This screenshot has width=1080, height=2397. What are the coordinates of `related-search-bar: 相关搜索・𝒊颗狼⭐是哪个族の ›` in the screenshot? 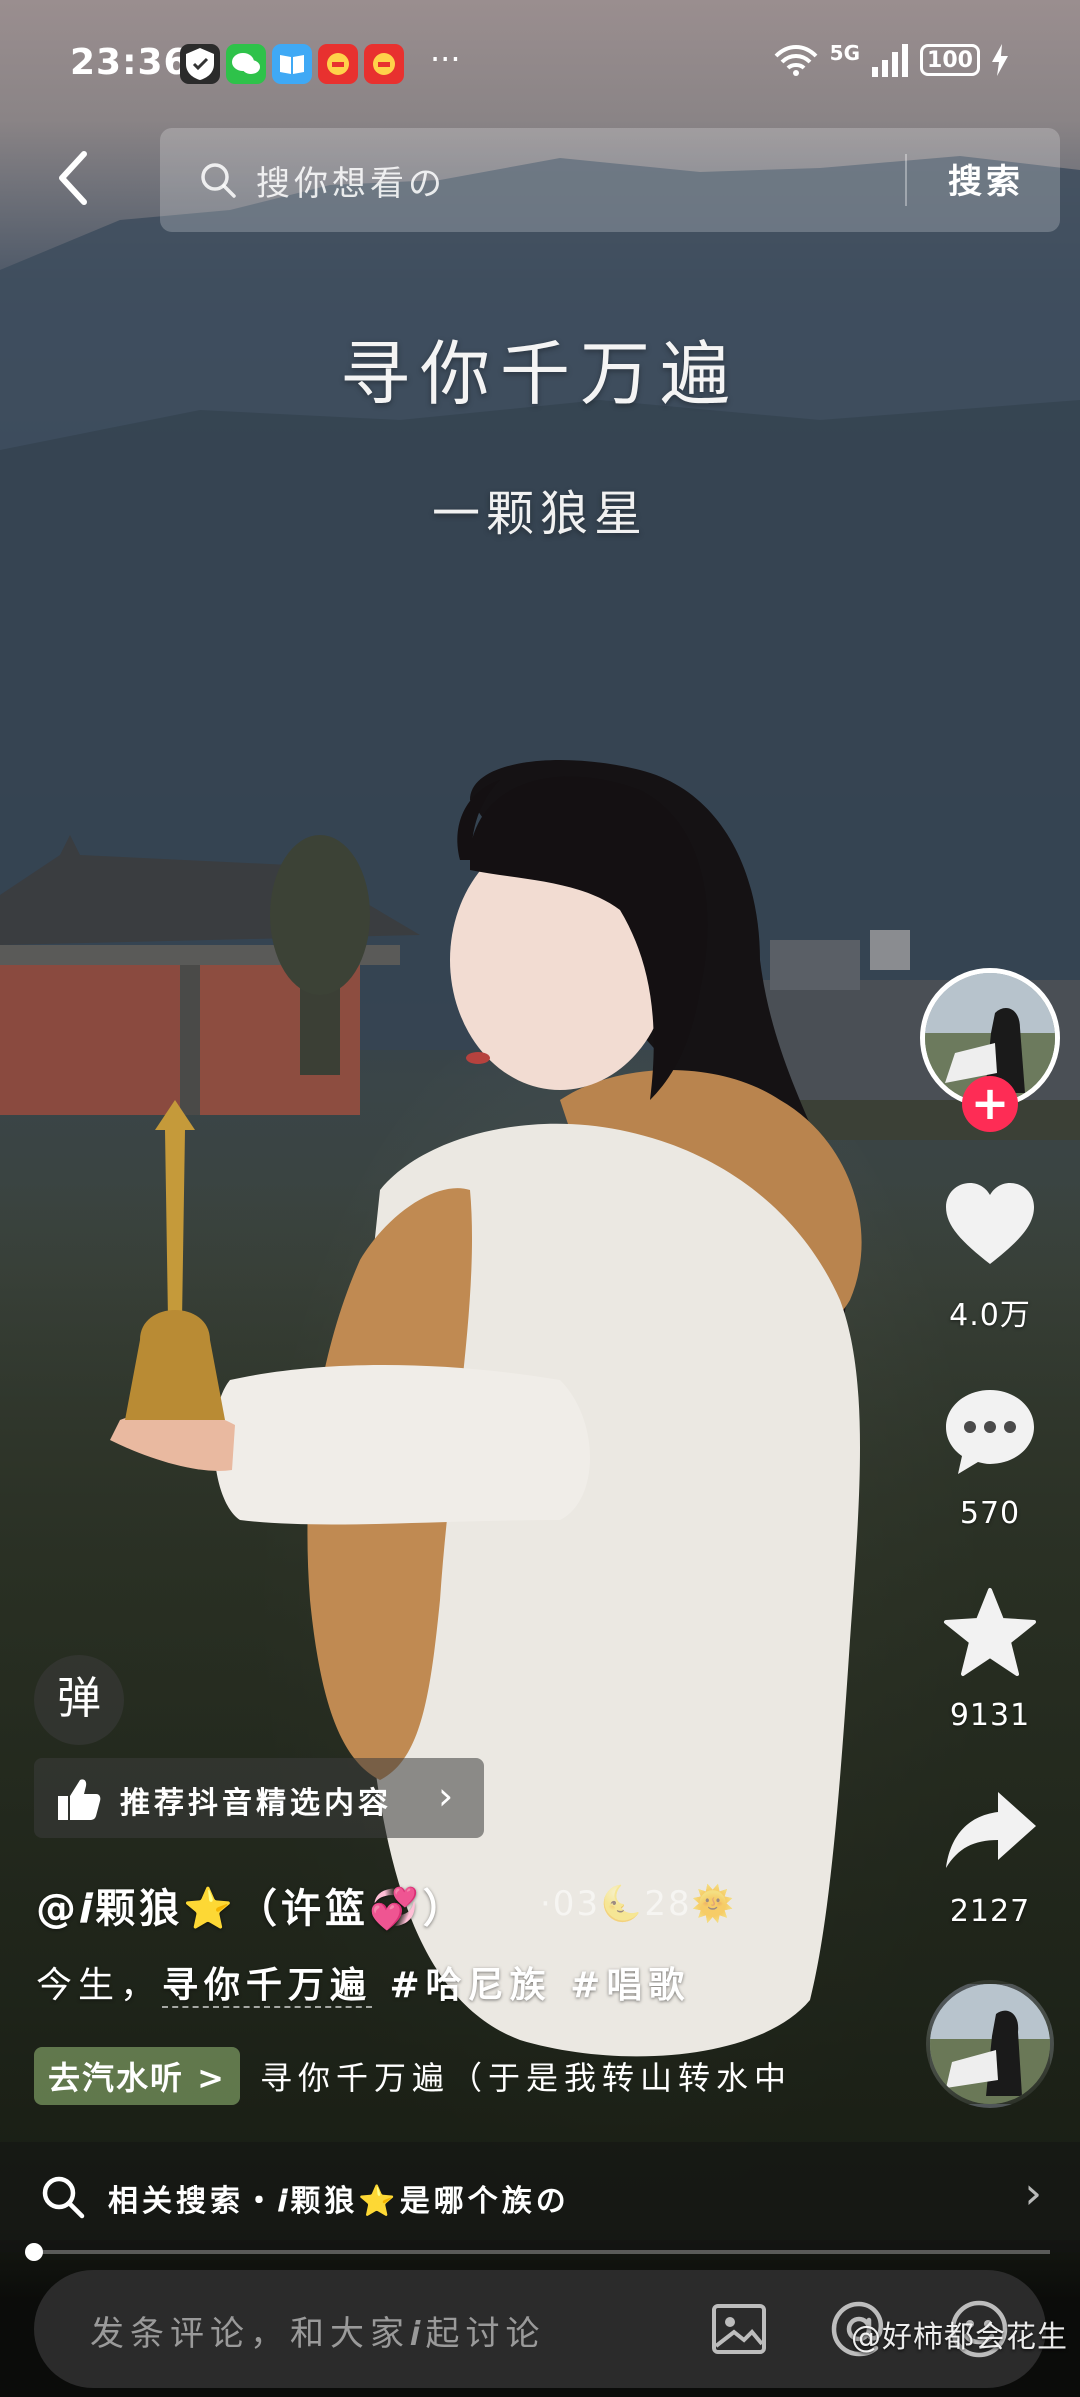 It's located at (540, 2197).